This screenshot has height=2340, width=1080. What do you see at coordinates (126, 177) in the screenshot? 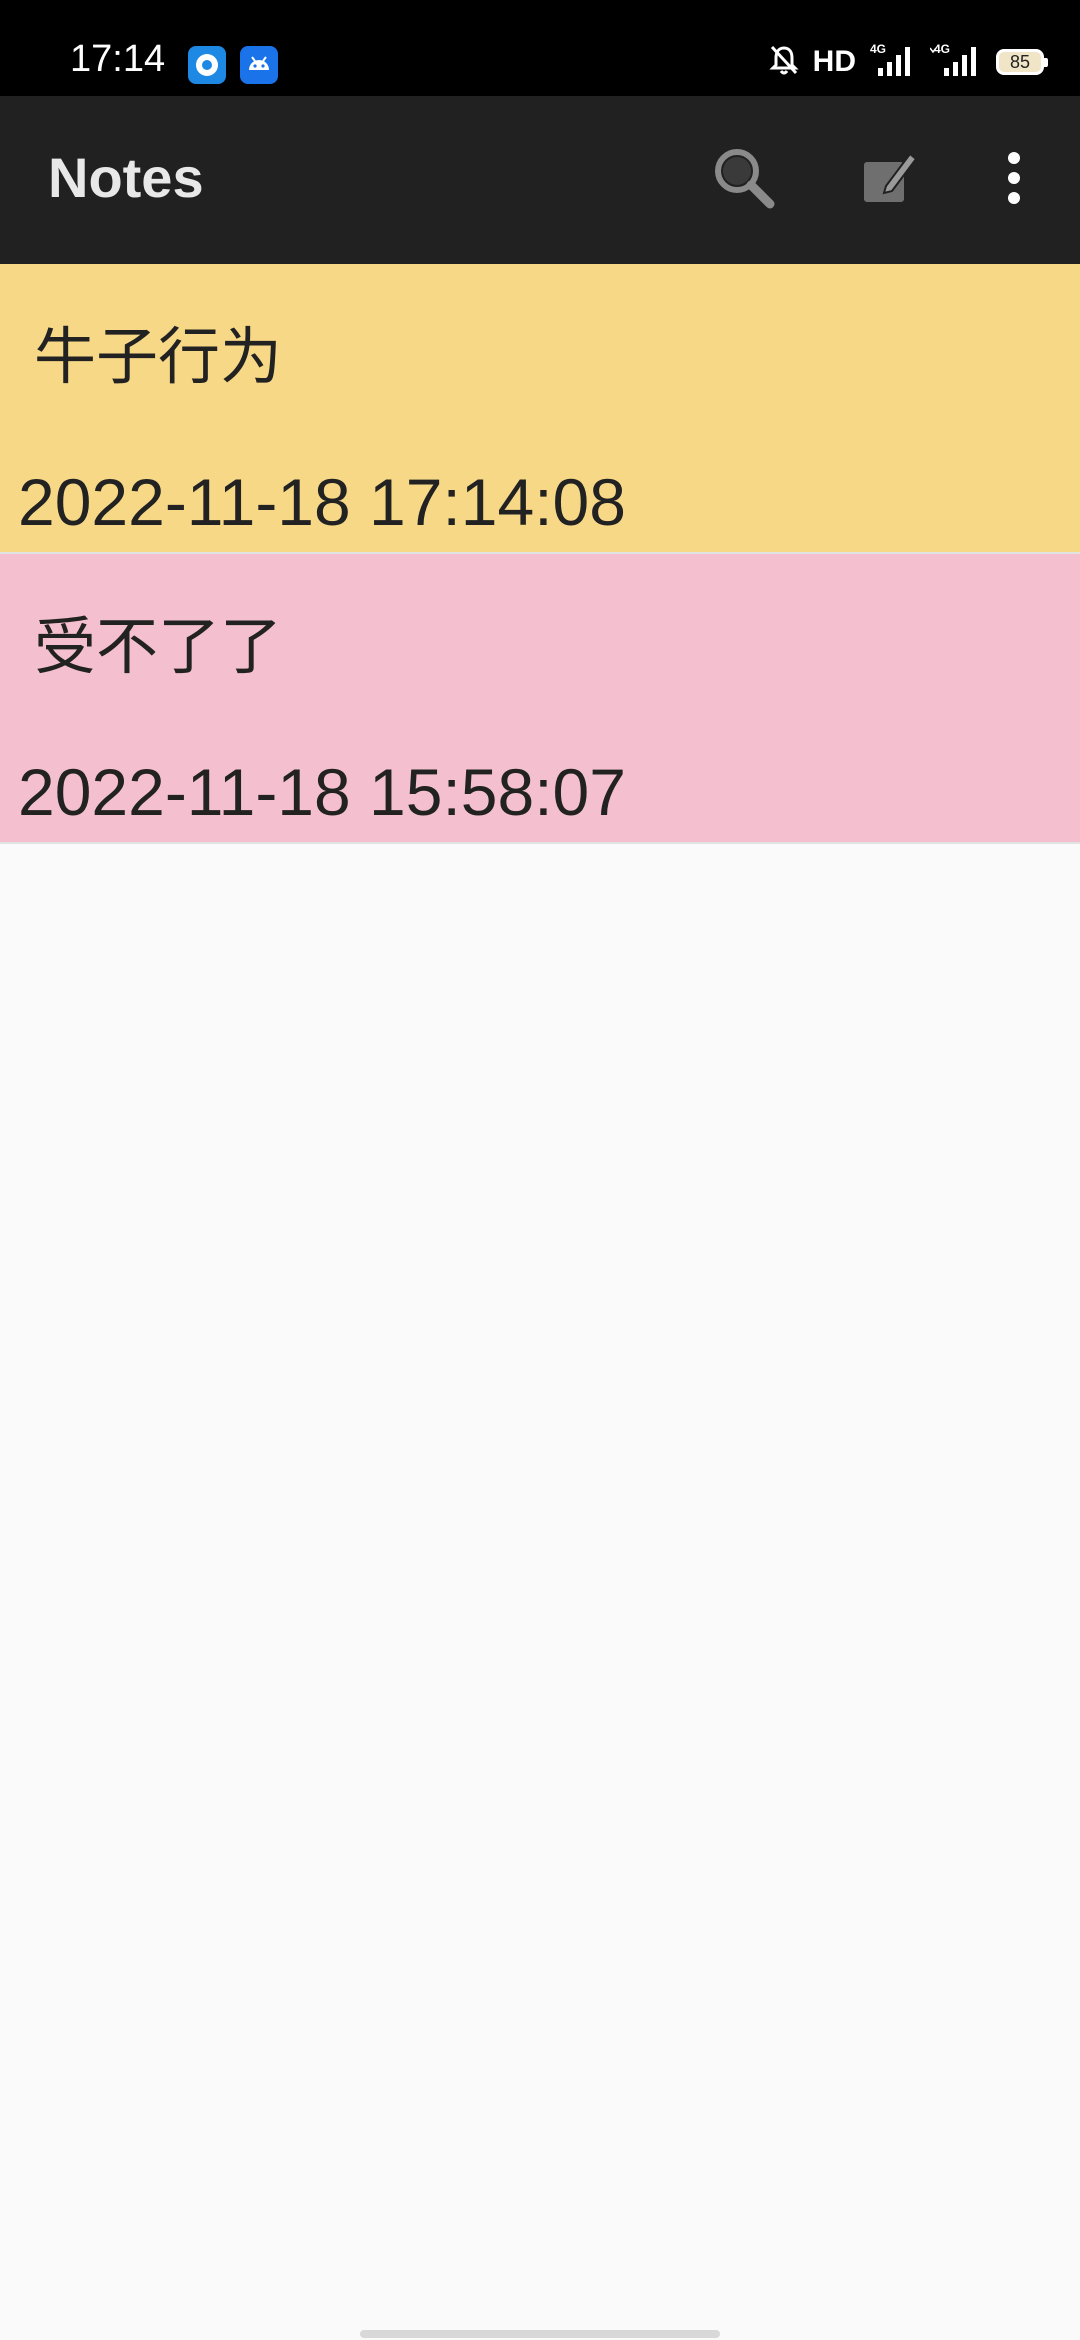
I see `app-title: Notes` at bounding box center [126, 177].